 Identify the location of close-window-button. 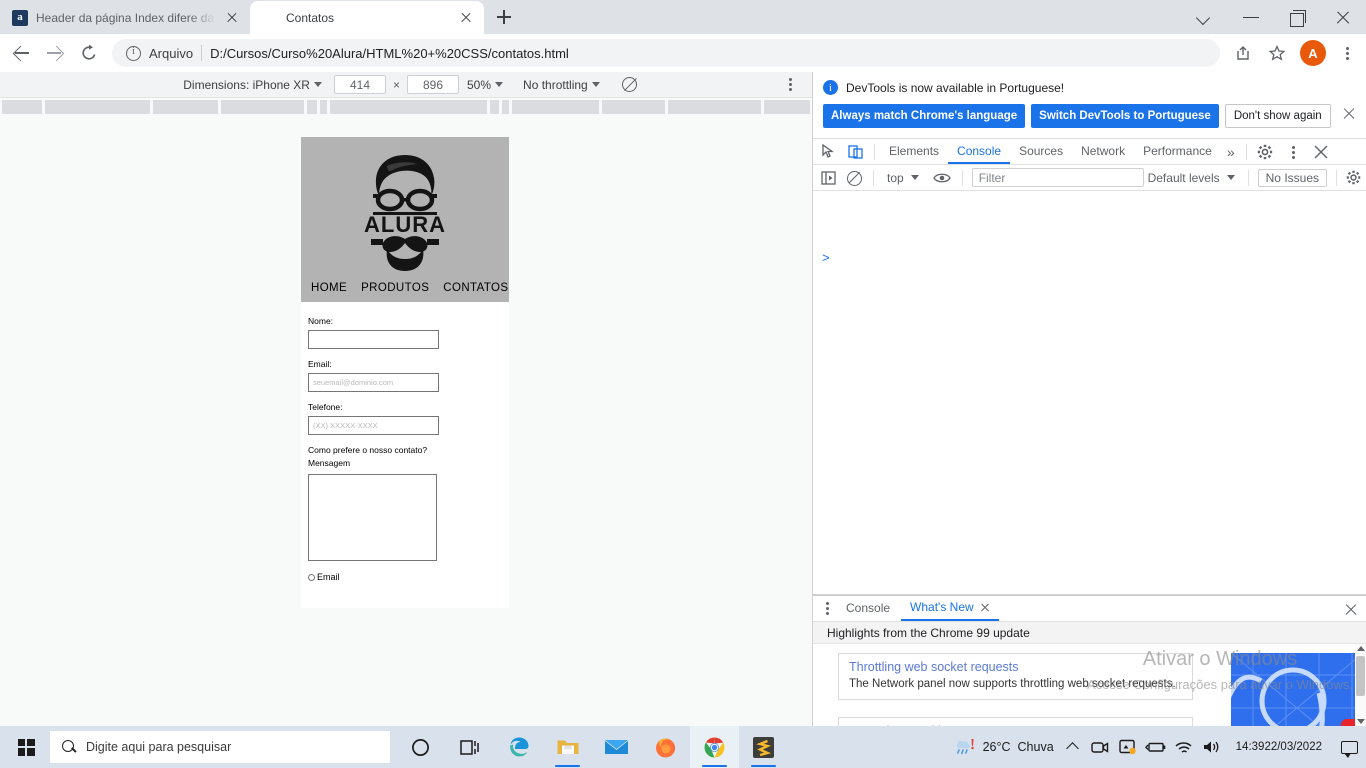
(1343, 17).